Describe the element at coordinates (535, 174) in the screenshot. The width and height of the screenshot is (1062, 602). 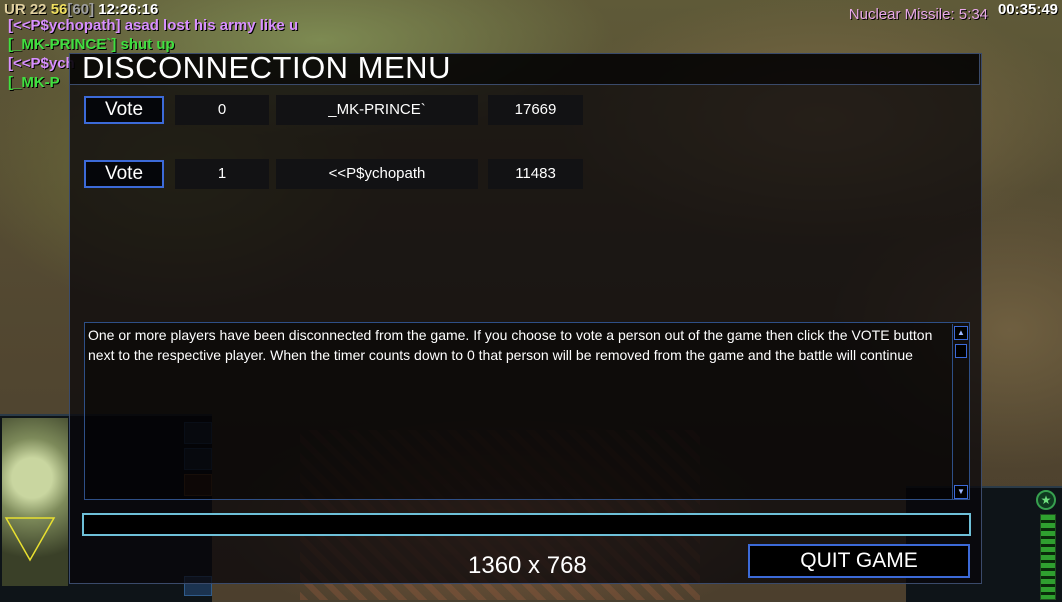
I see `player-timer: 11483` at that location.